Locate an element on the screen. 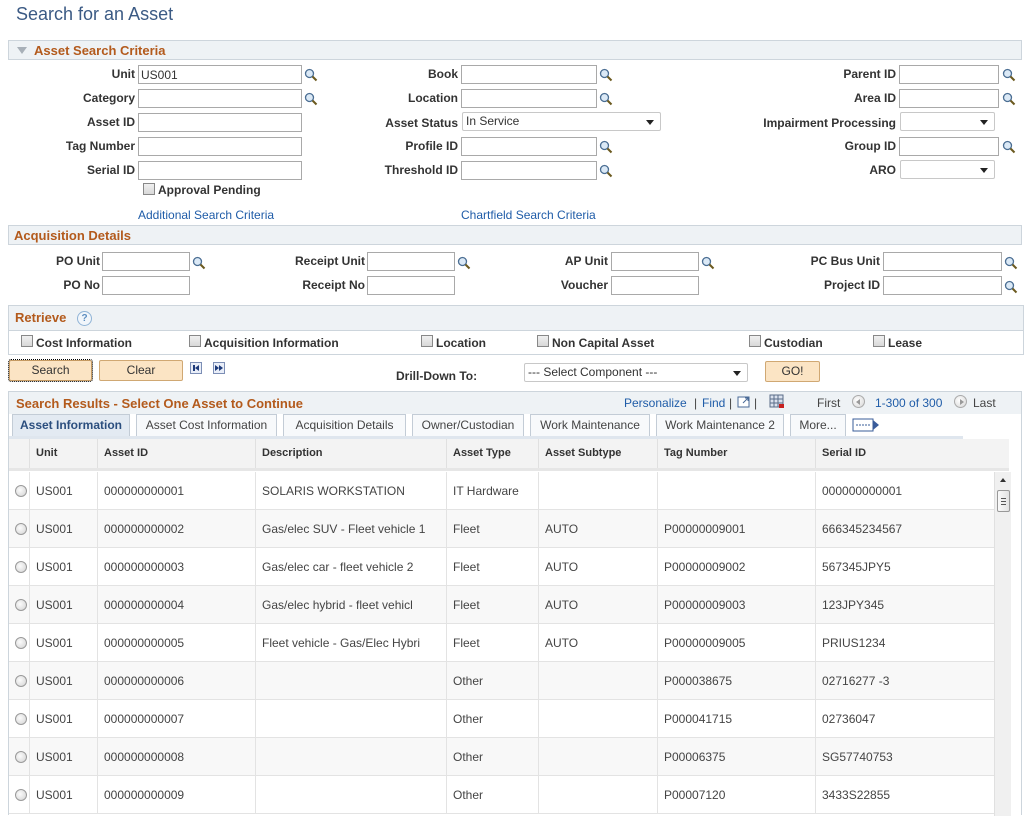 The height and width of the screenshot is (816, 1032). tab-asset-information: Asset Information is located at coordinates (71, 425).